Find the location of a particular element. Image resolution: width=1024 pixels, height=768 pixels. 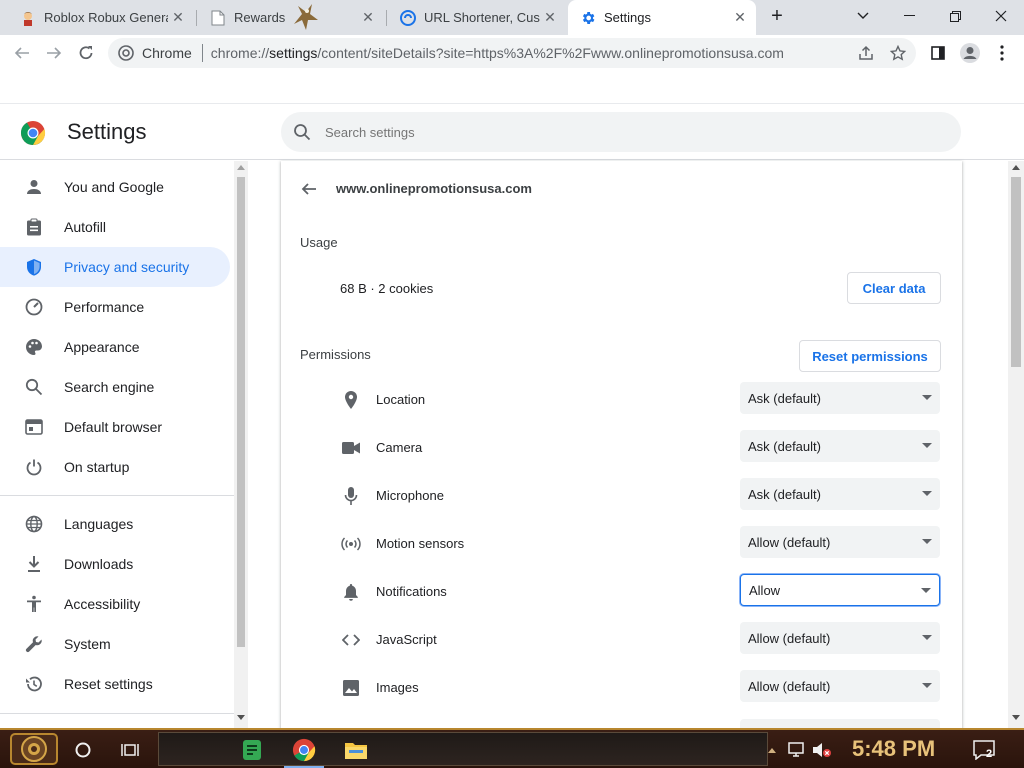

sidebar-item-label: Performance is located at coordinates (104, 307).